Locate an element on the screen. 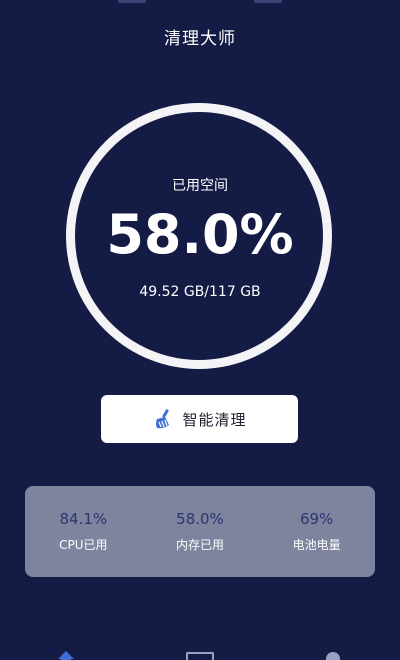 The height and width of the screenshot is (660, 400). storage-label: 已用空间 is located at coordinates (200, 186).